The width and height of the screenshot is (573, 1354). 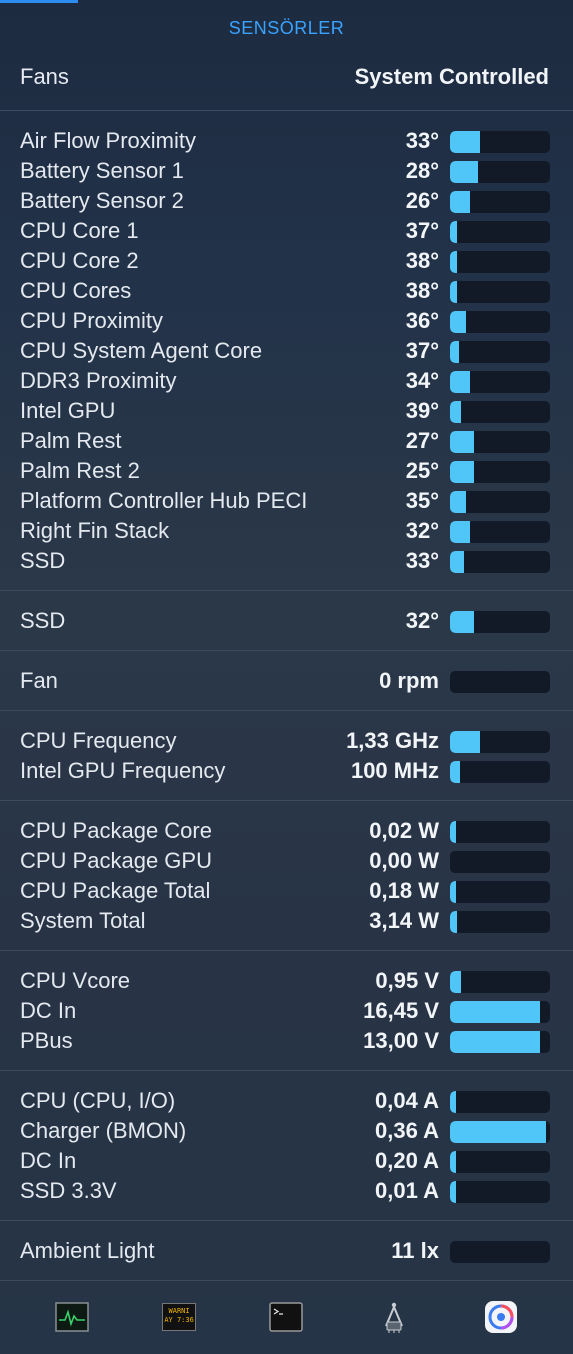 I want to click on sensor-row: CPU System Agent Core 37°, so click(x=286, y=351).